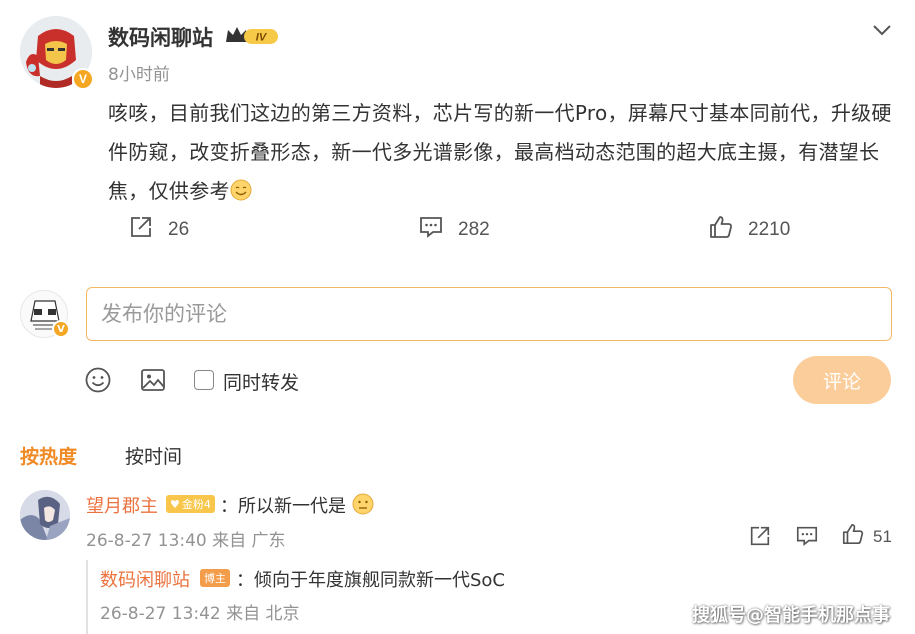 The width and height of the screenshot is (915, 634). What do you see at coordinates (283, 506) in the screenshot?
I see `comment-text-body: ：所以新一代是` at bounding box center [283, 506].